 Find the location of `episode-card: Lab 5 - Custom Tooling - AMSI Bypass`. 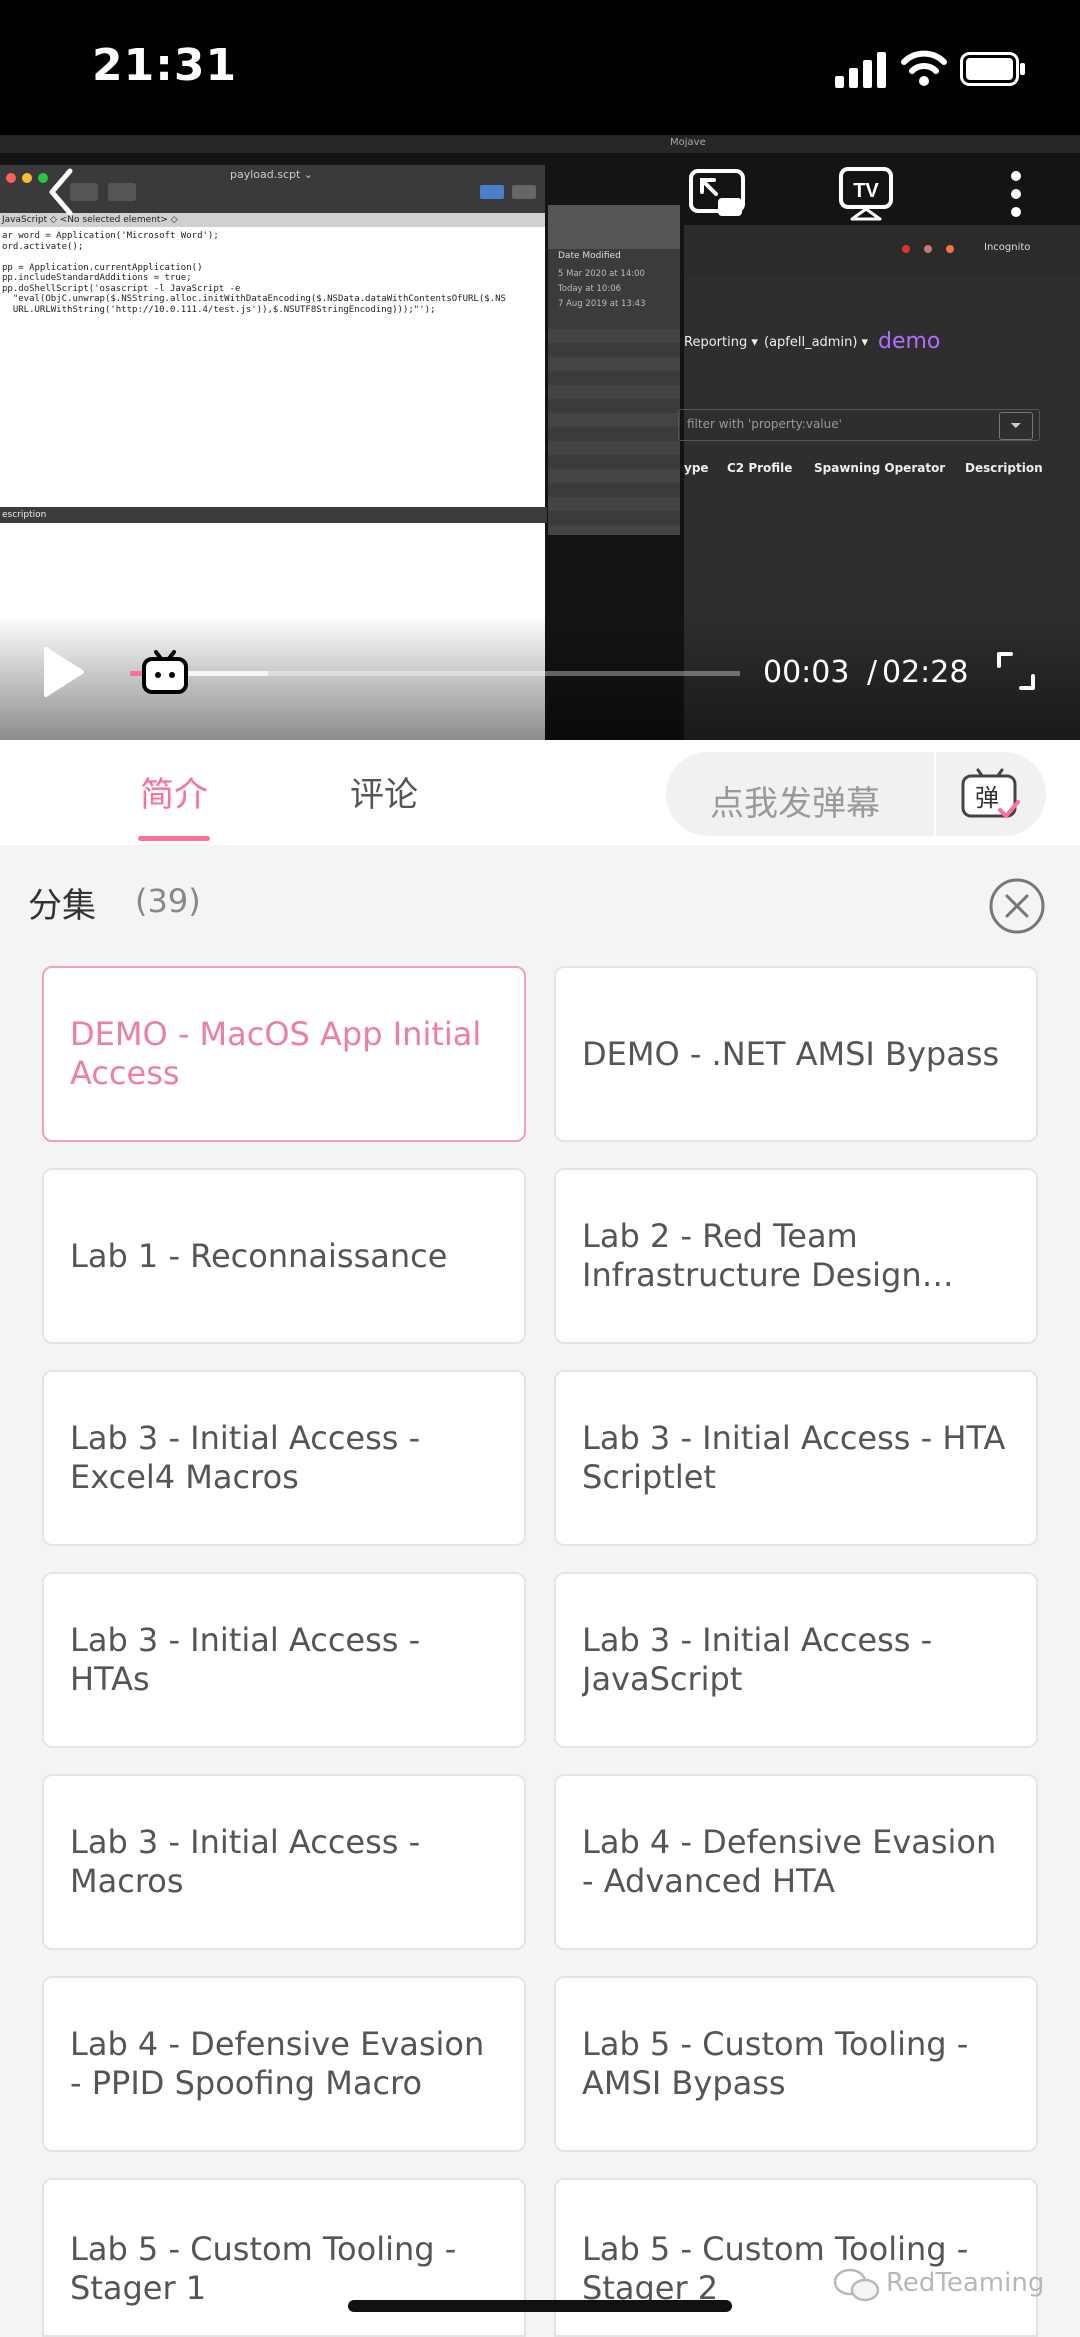

episode-card: Lab 5 - Custom Tooling - AMSI Bypass is located at coordinates (796, 2064).